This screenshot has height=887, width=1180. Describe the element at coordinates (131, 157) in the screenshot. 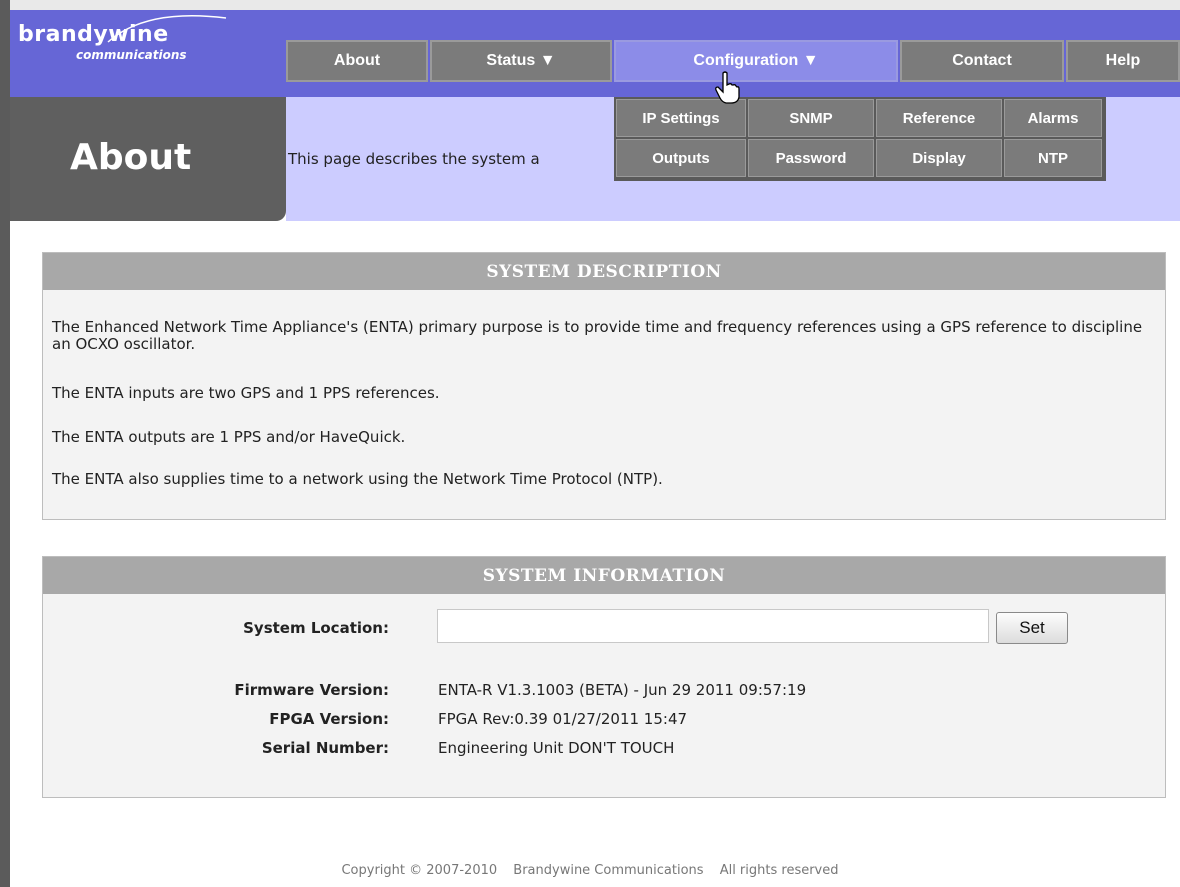

I see `page-title: About` at that location.